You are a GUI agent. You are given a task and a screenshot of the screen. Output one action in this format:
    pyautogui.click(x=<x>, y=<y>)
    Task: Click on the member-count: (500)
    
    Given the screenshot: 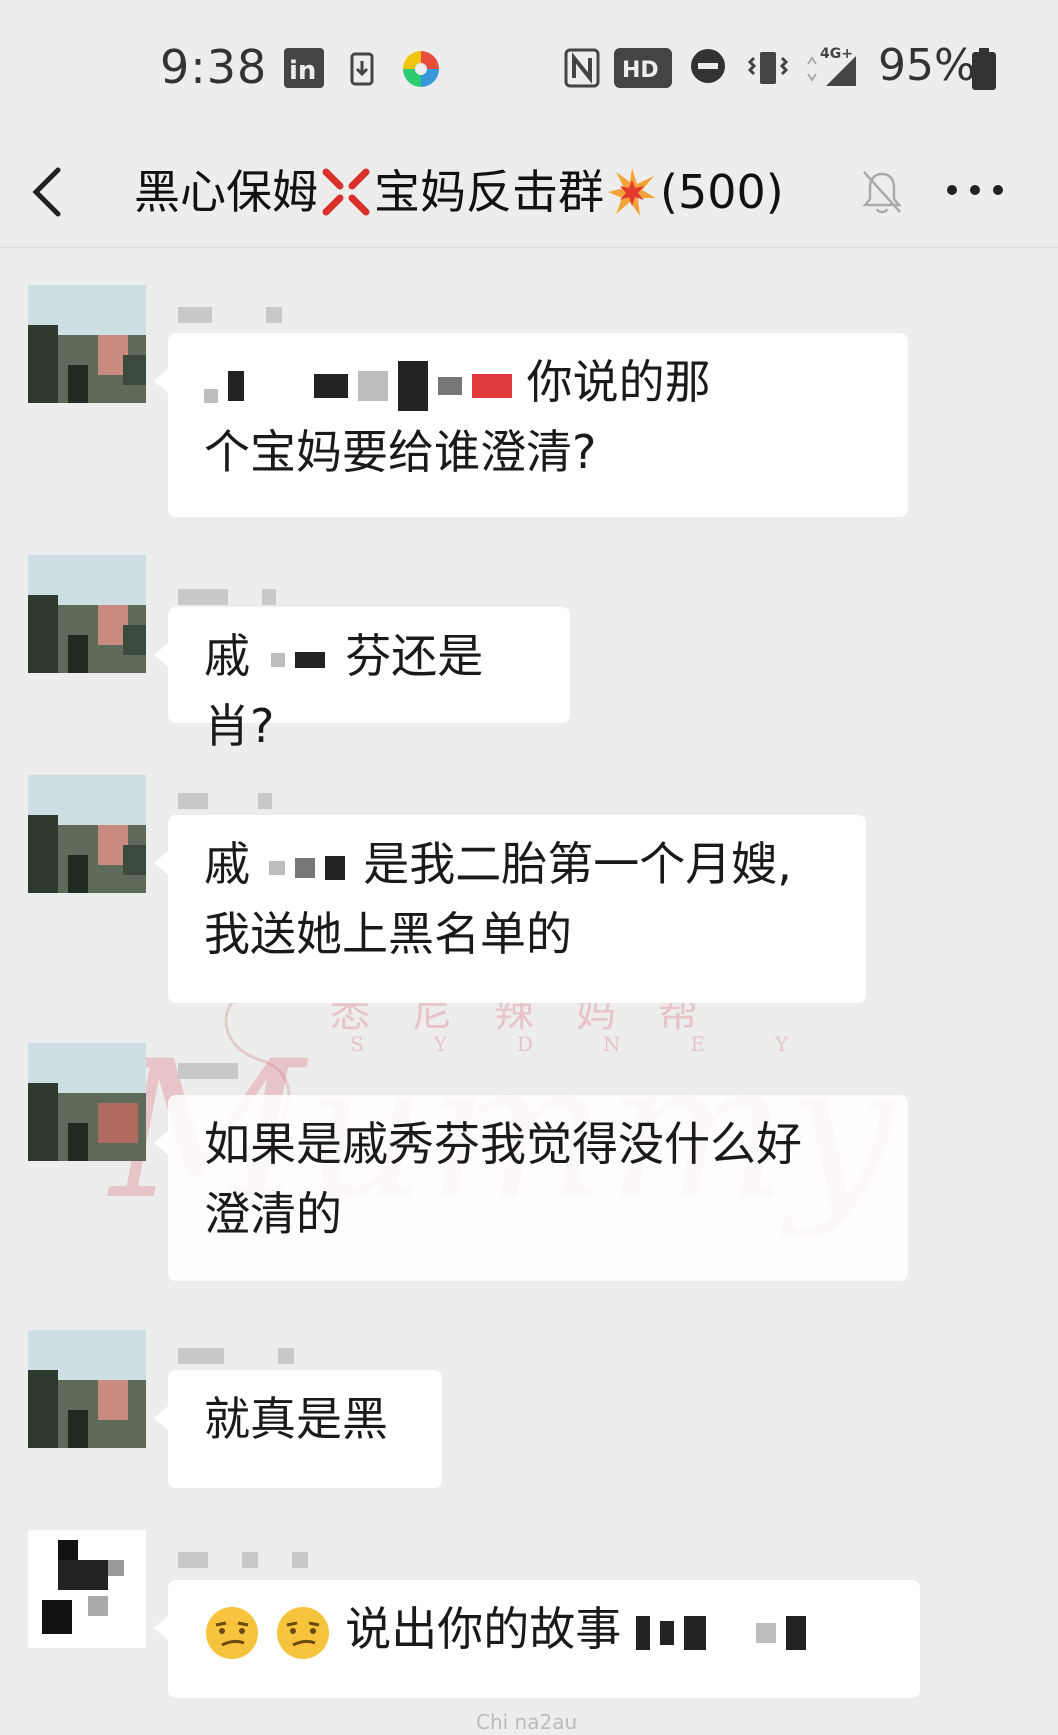 What is the action you would take?
    pyautogui.click(x=722, y=192)
    